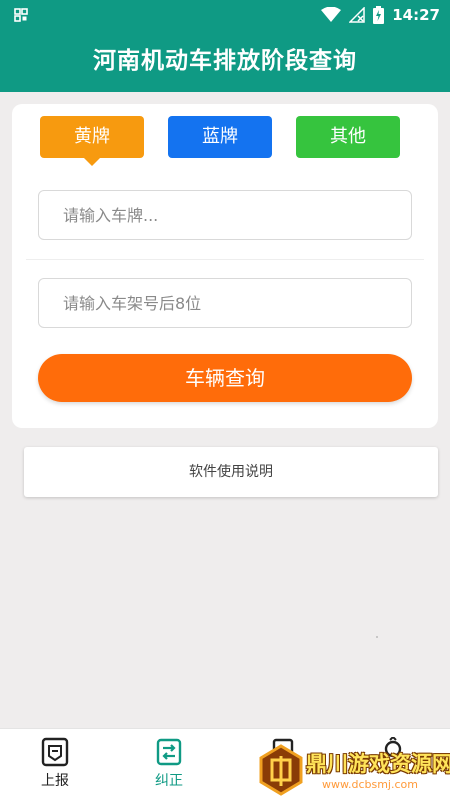 Image resolution: width=450 pixels, height=800 pixels. What do you see at coordinates (379, 15) in the screenshot?
I see `battery-charging-icon` at bounding box center [379, 15].